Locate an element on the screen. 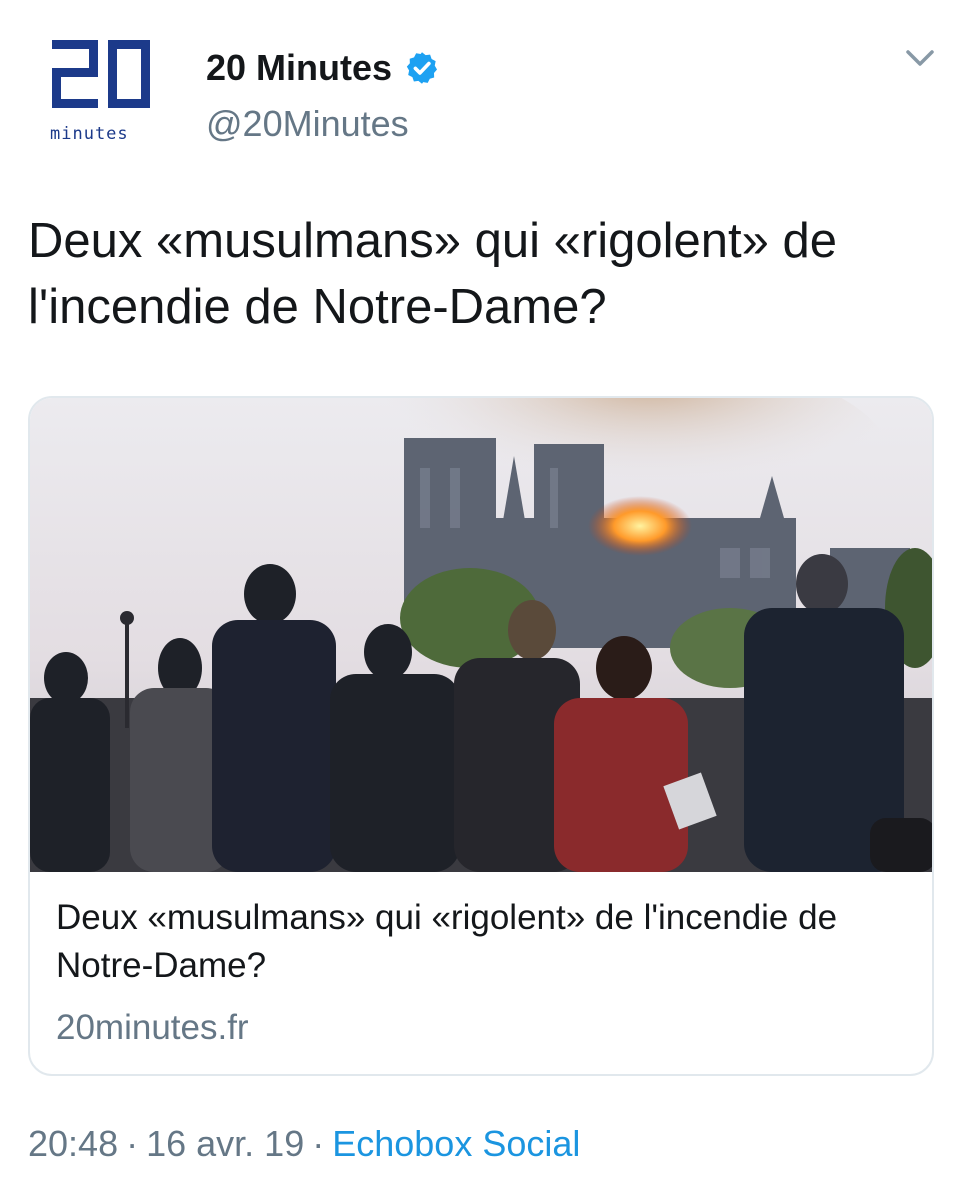 The width and height of the screenshot is (957, 1200). tweet-source-link: Echobox Social is located at coordinates (456, 1143).